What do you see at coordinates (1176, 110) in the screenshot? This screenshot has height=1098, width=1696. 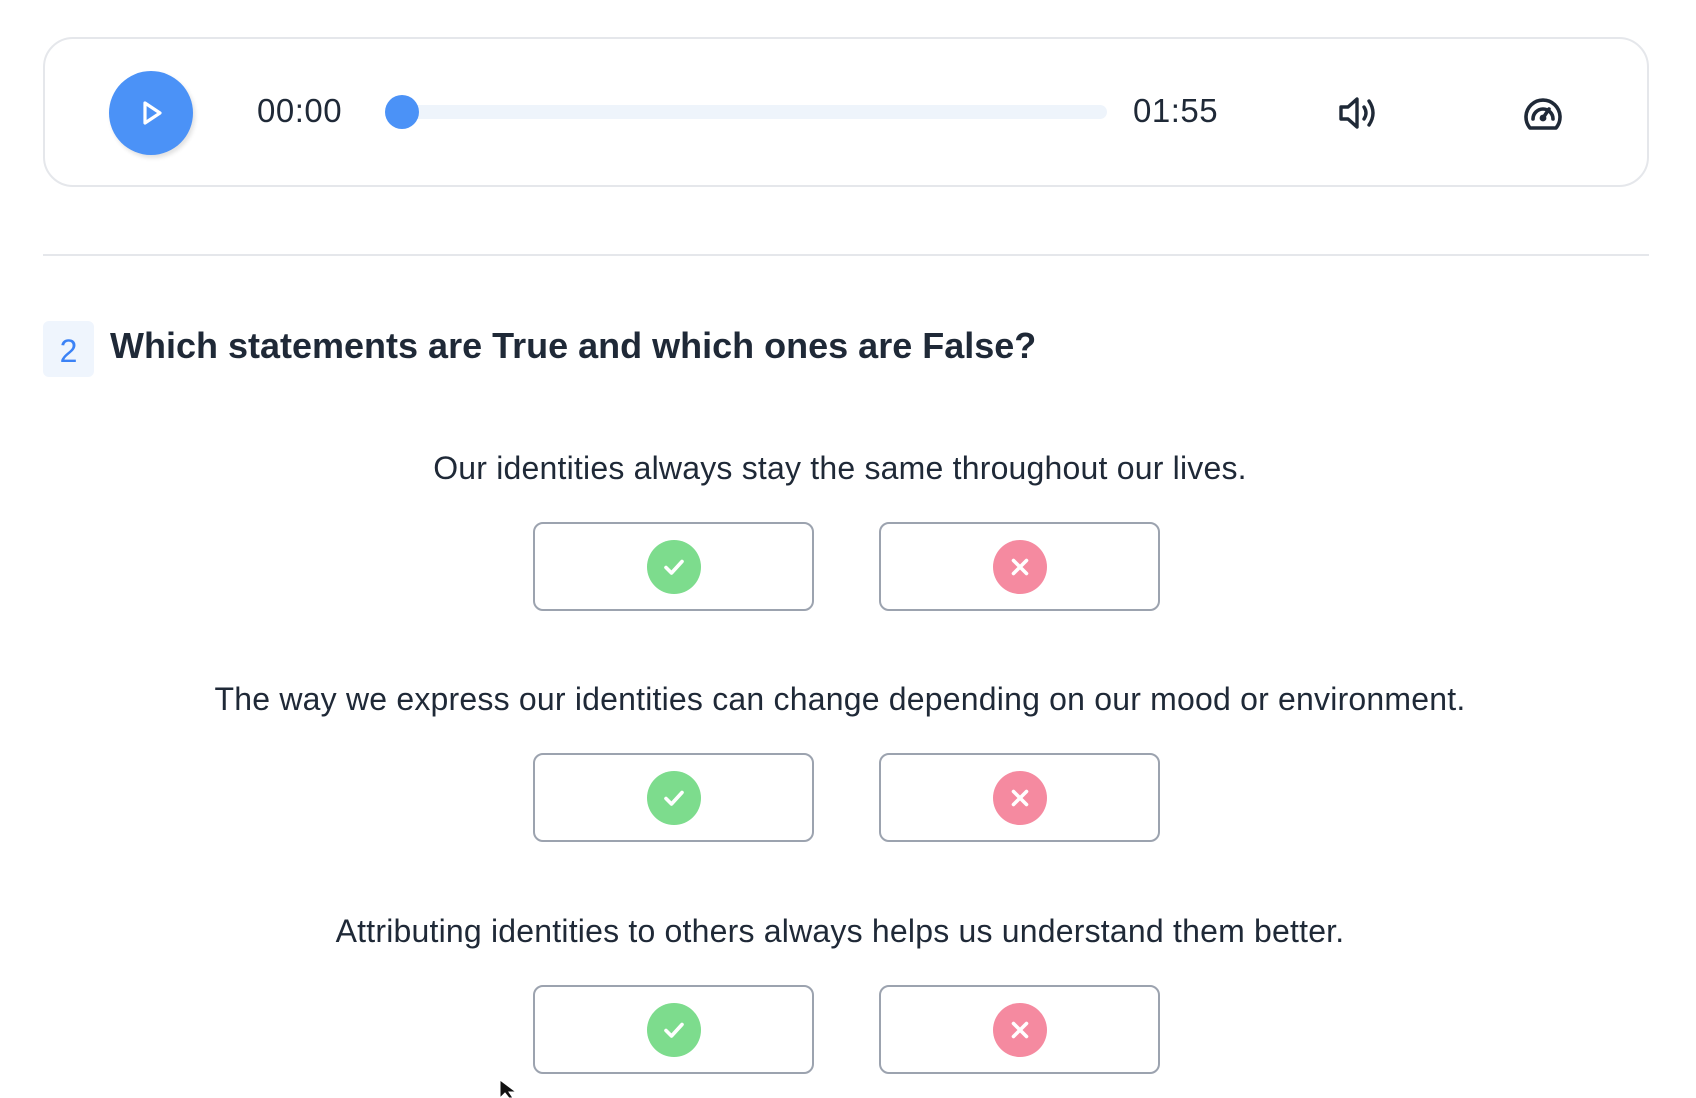 I see `total-time: 01:55` at bounding box center [1176, 110].